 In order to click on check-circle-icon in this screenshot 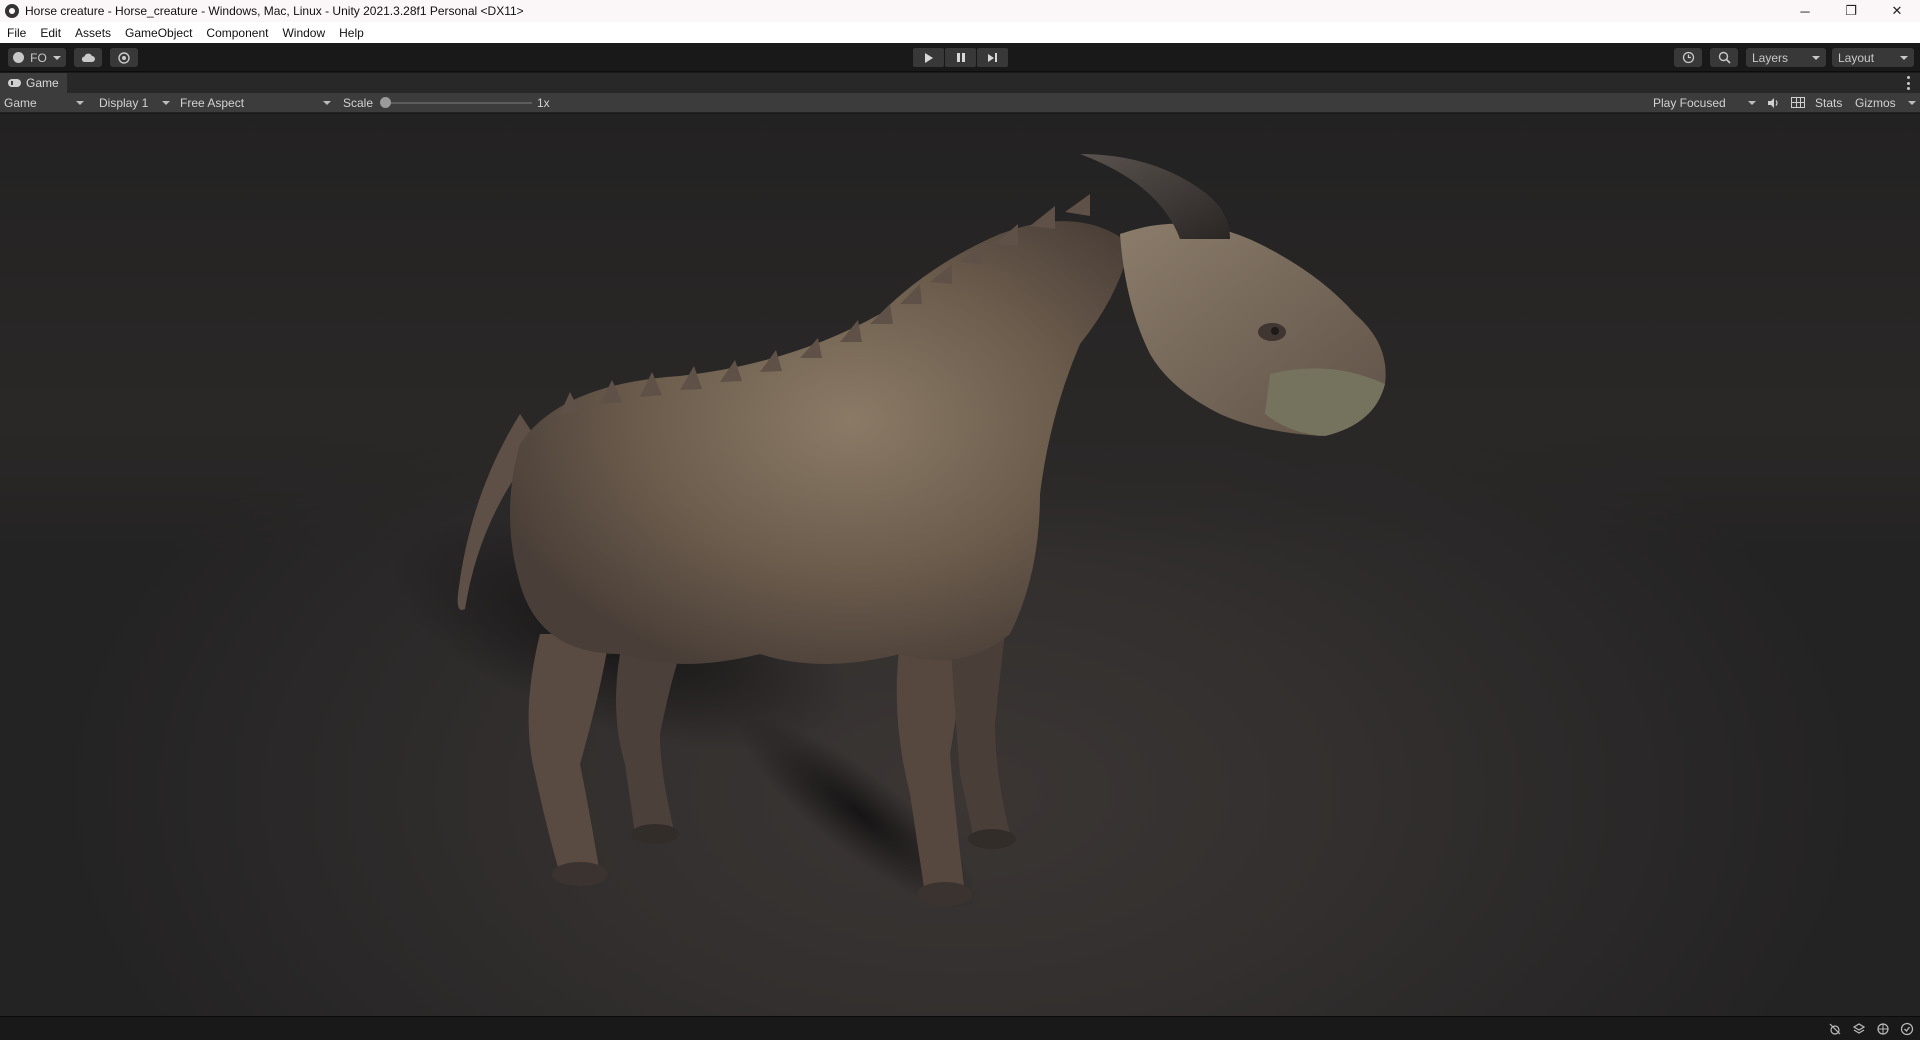, I will do `click(1907, 1029)`.